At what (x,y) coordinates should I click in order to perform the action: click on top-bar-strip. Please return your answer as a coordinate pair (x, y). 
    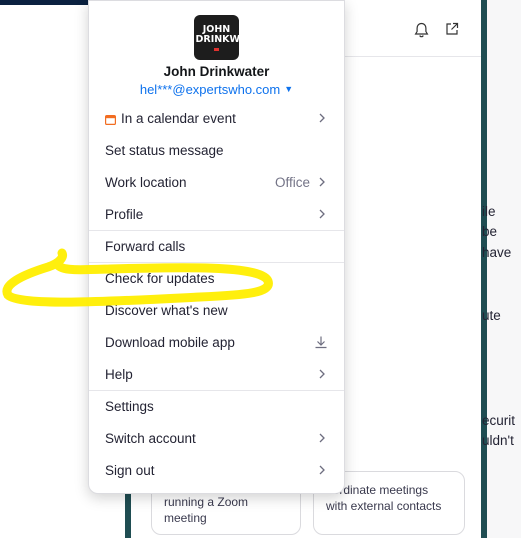
    Looking at the image, I should click on (47, 2).